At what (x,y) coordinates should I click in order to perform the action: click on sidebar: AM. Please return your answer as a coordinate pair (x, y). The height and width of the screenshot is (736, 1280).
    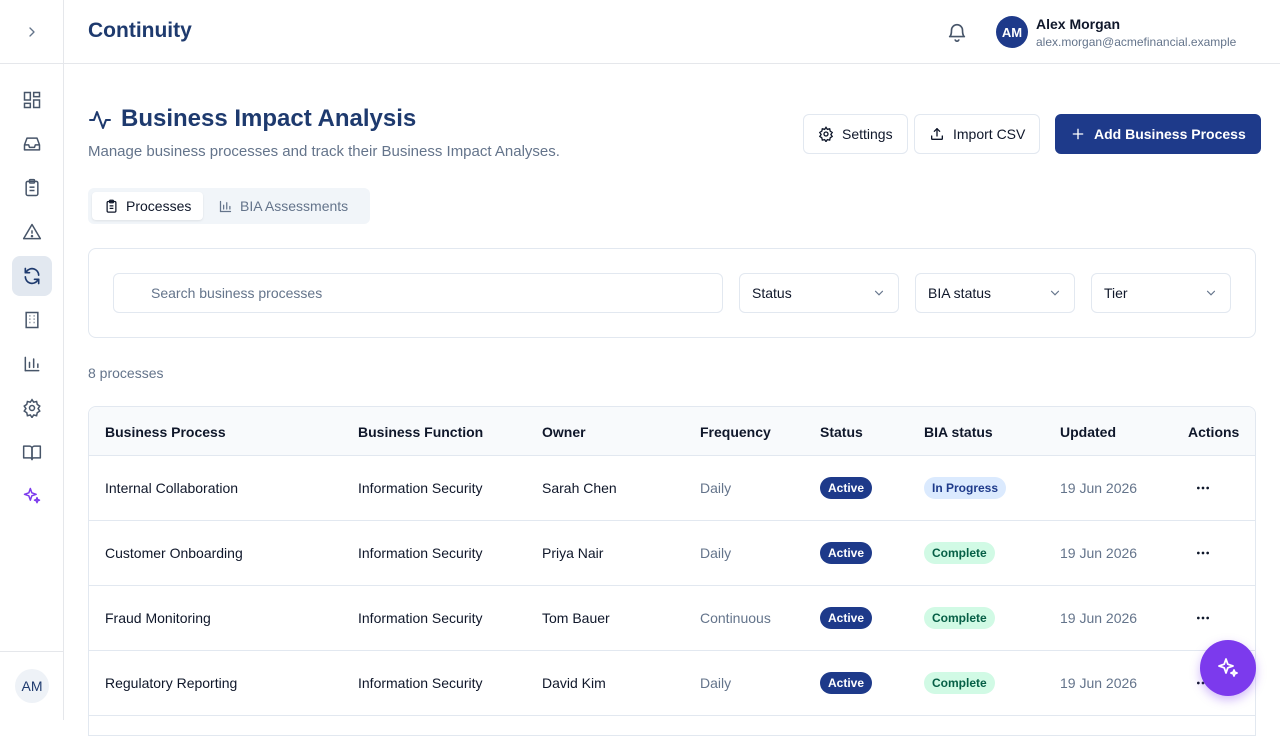
    Looking at the image, I should click on (32, 360).